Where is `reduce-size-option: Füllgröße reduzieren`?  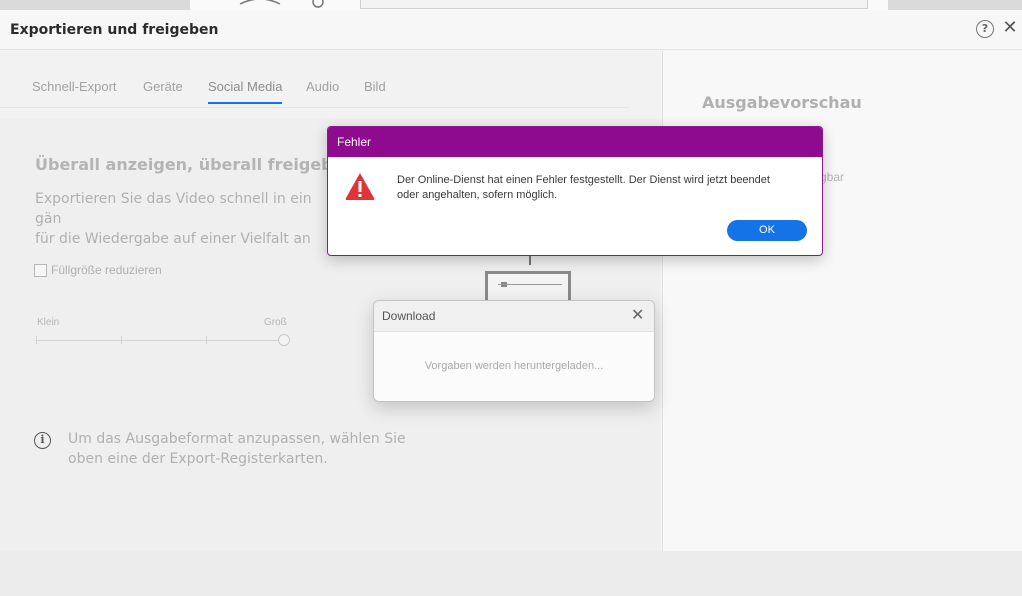
reduce-size-option: Füllgröße reduzieren is located at coordinates (98, 270).